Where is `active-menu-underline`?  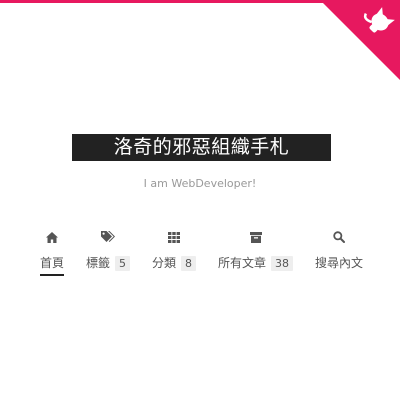 active-menu-underline is located at coordinates (52, 275).